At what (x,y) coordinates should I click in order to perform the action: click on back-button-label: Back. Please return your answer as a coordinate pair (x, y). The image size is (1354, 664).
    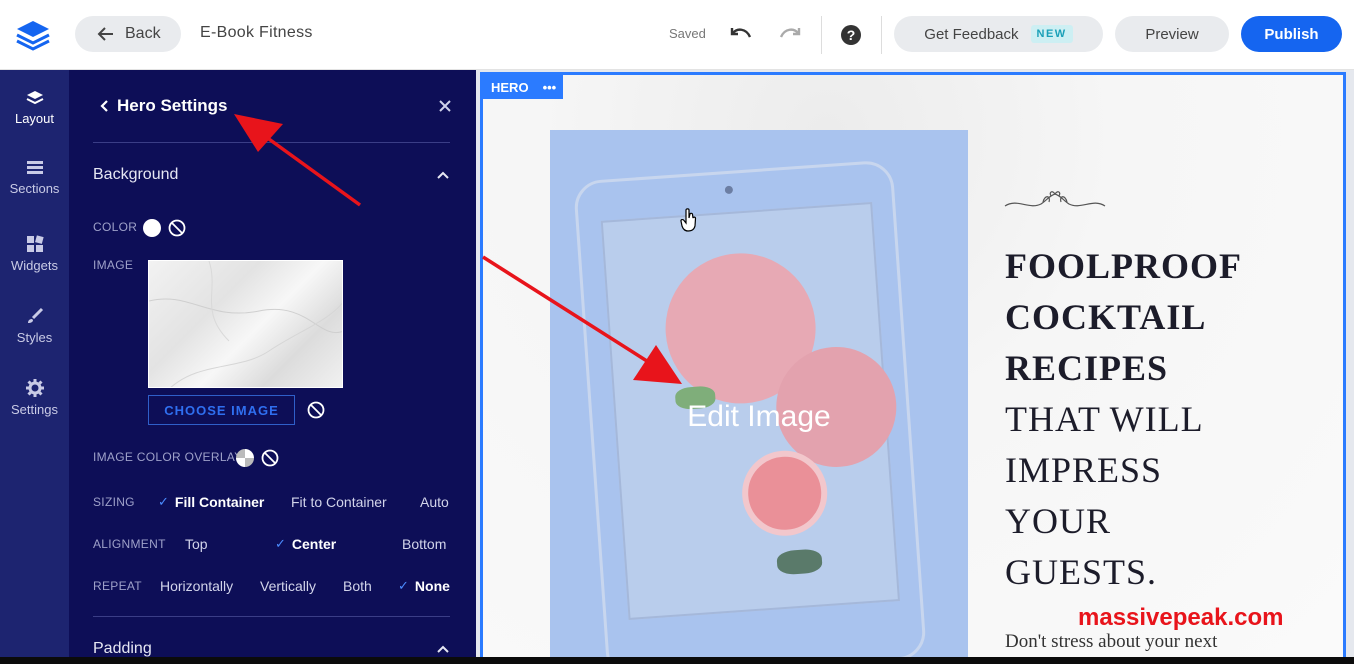
    Looking at the image, I should click on (143, 33).